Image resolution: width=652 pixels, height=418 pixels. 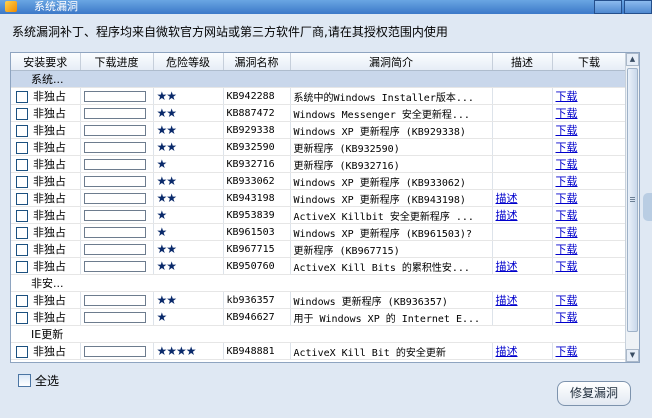 What do you see at coordinates (391, 62) in the screenshot?
I see `col-header-summary: 漏洞简介` at bounding box center [391, 62].